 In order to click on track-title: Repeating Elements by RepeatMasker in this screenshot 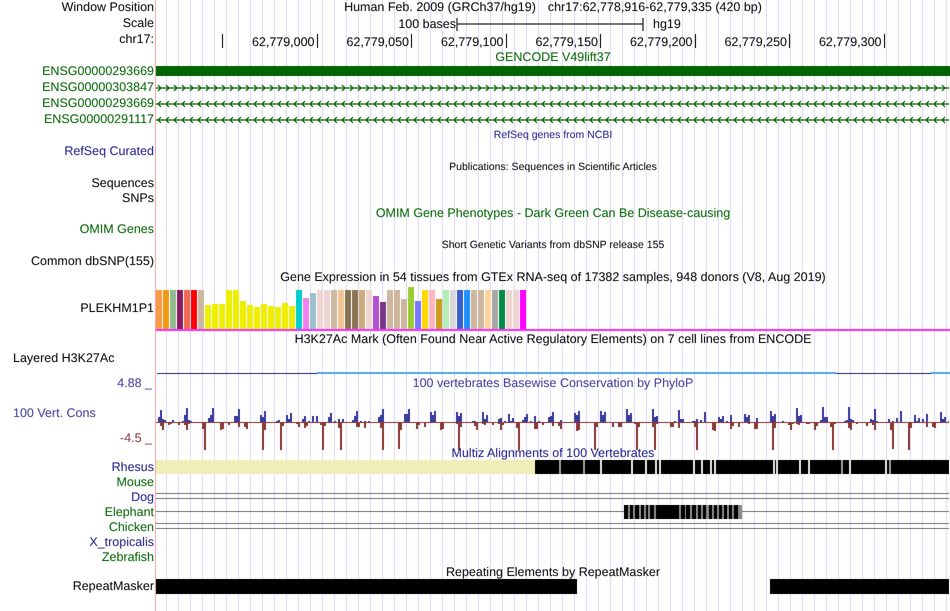, I will do `click(553, 572)`.